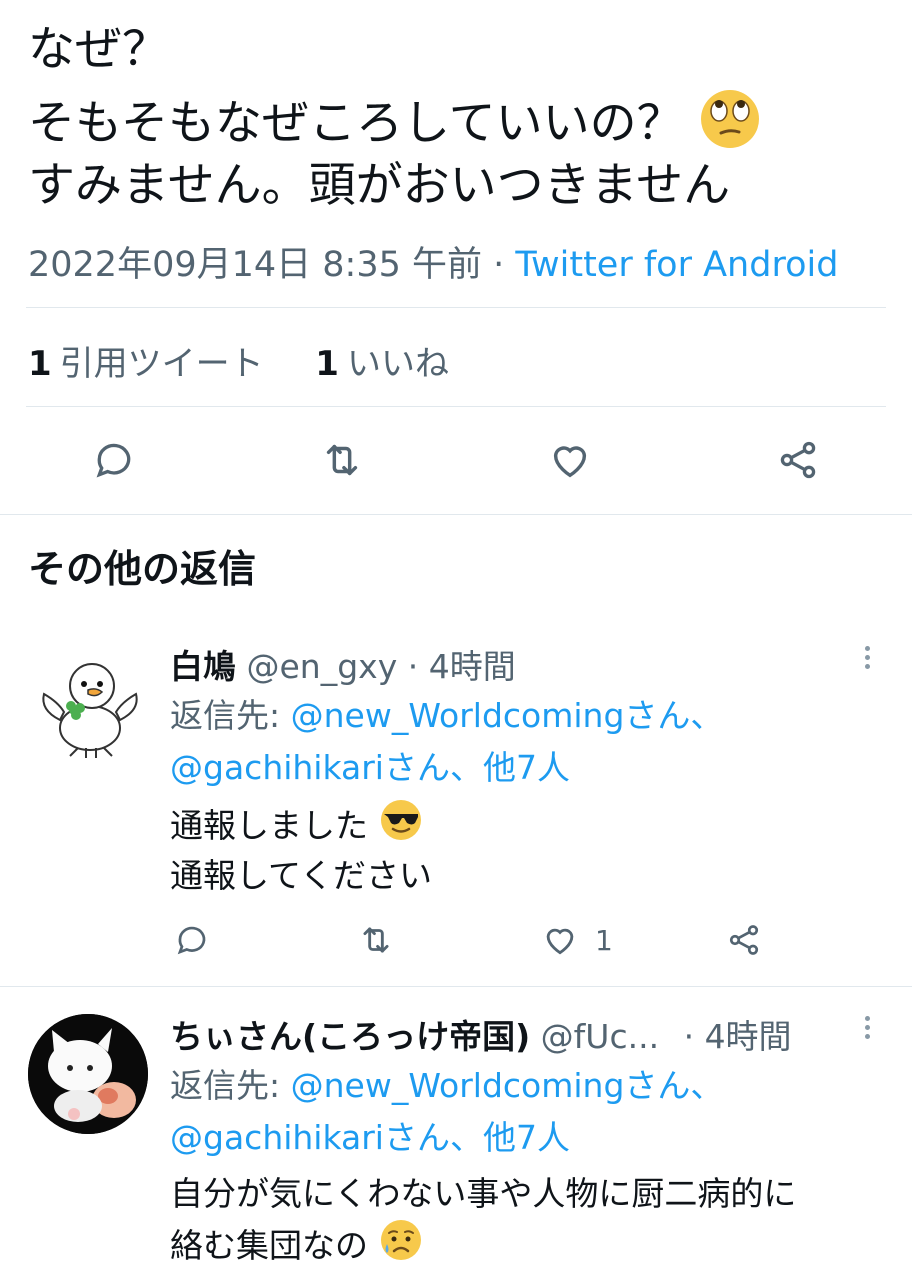 The height and width of the screenshot is (1280, 912). What do you see at coordinates (379, 185) in the screenshot?
I see `tweet-text-line-3: すみません。頭がおいつきません` at bounding box center [379, 185].